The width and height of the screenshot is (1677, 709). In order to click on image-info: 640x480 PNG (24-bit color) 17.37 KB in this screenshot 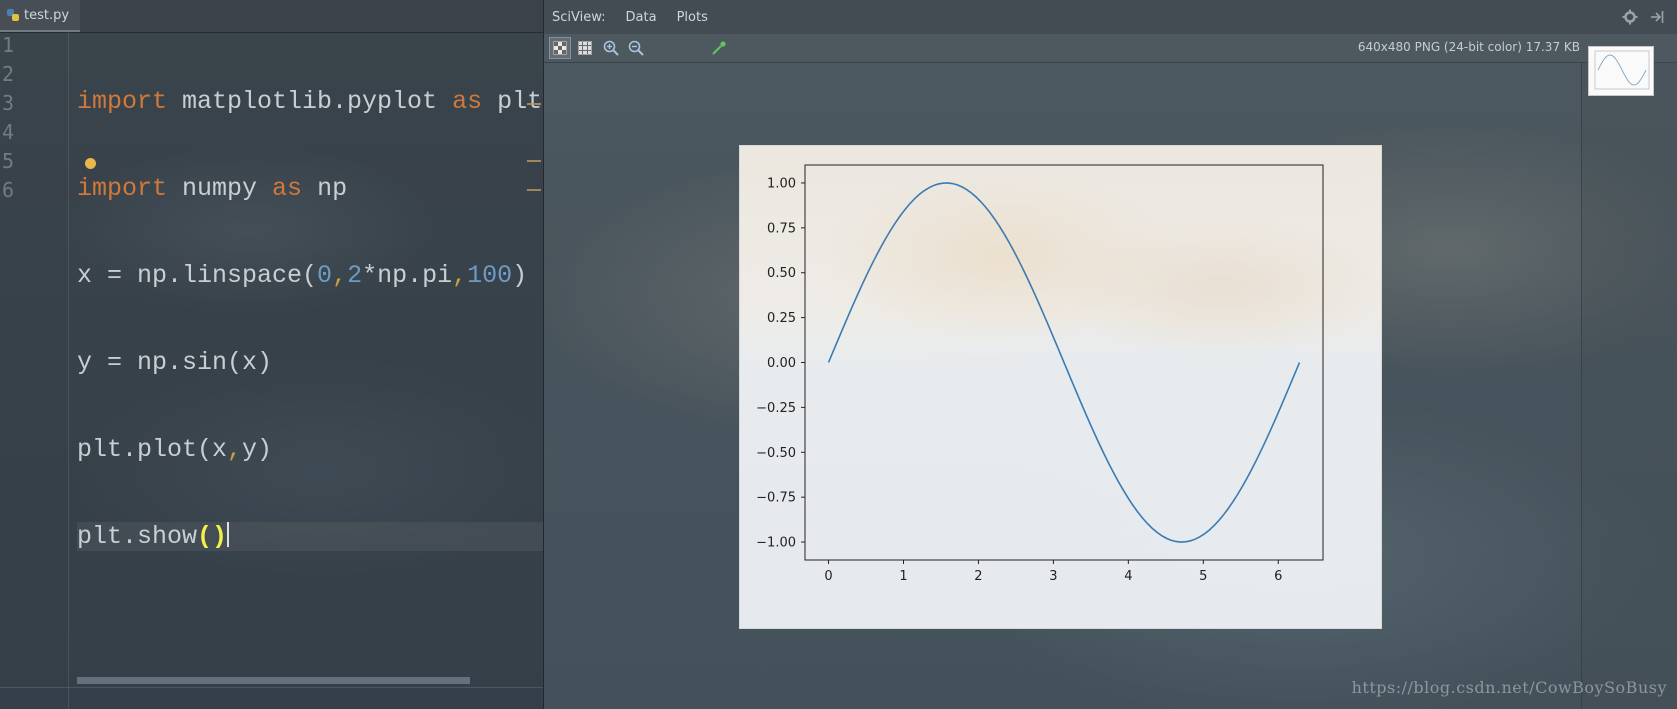, I will do `click(1468, 47)`.